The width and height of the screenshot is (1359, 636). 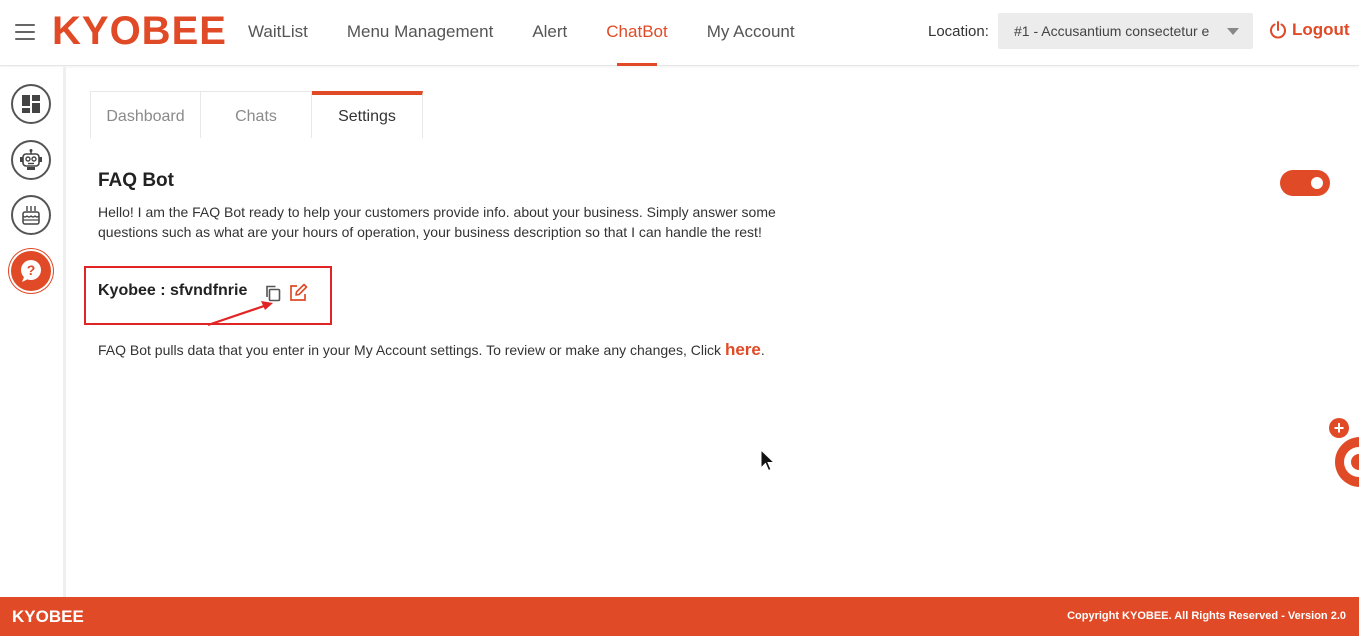 I want to click on location-select: #1 - Accusantium consectetur e, so click(x=1125, y=31).